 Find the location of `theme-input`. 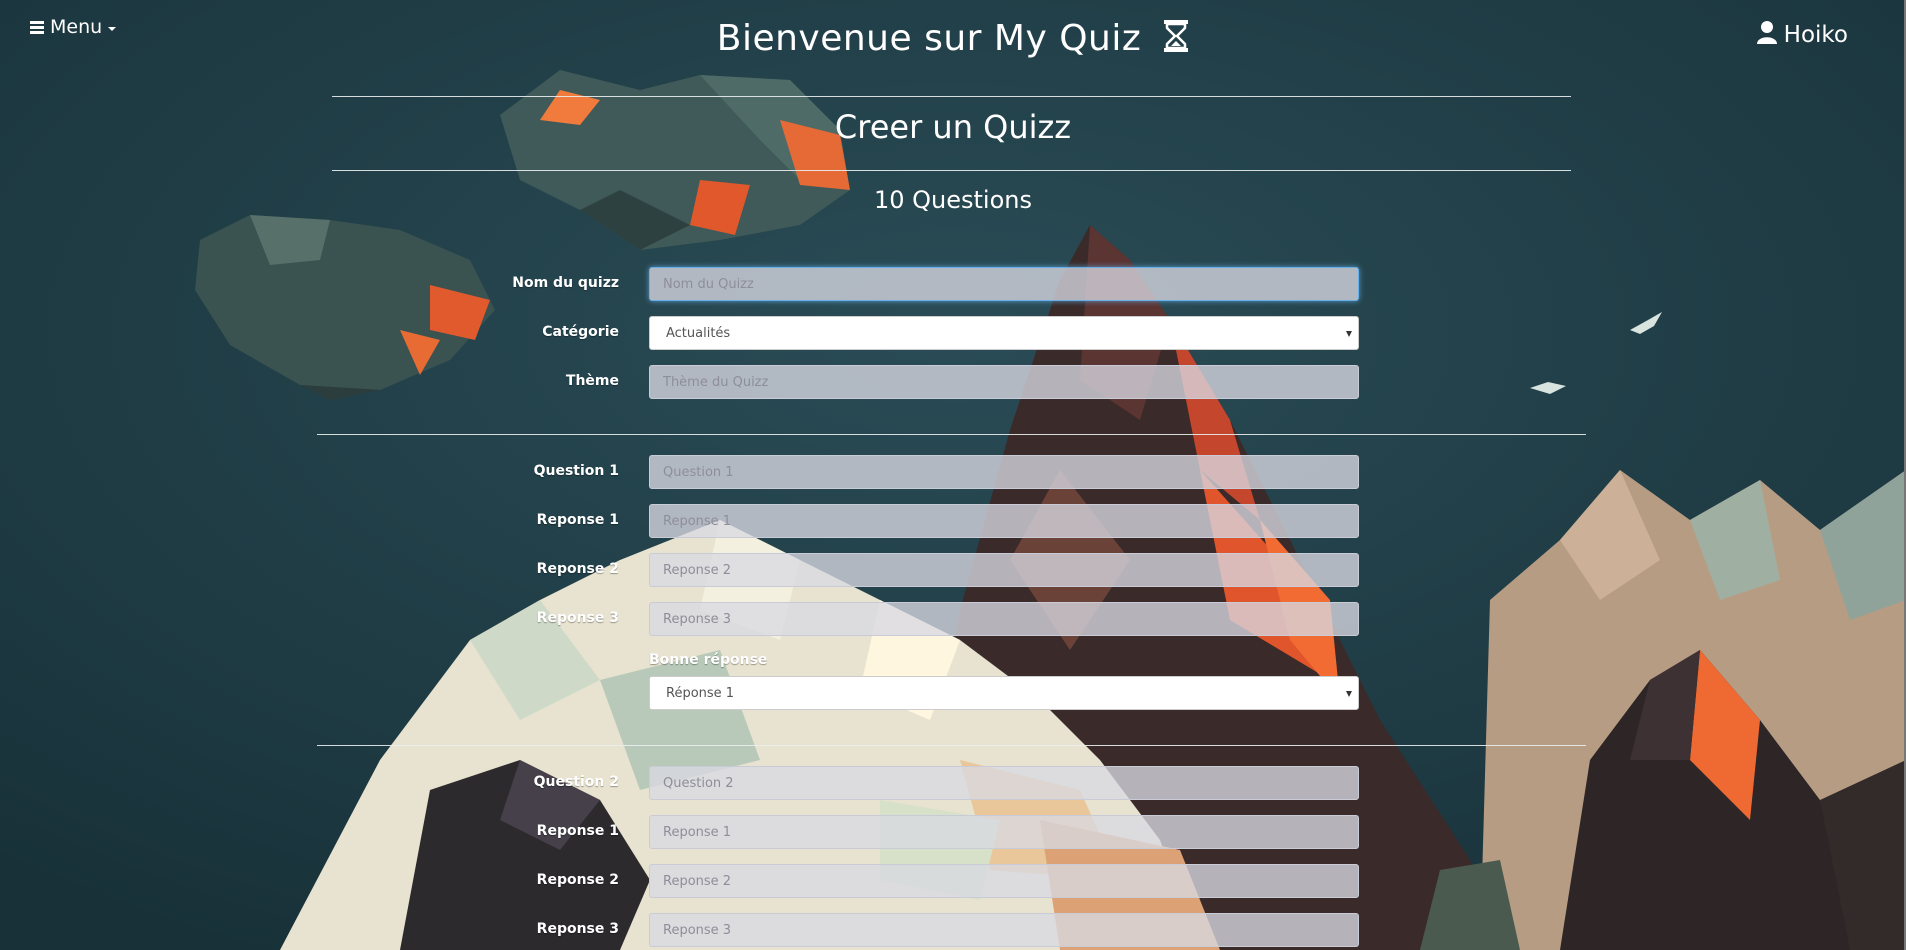

theme-input is located at coordinates (1004, 382).